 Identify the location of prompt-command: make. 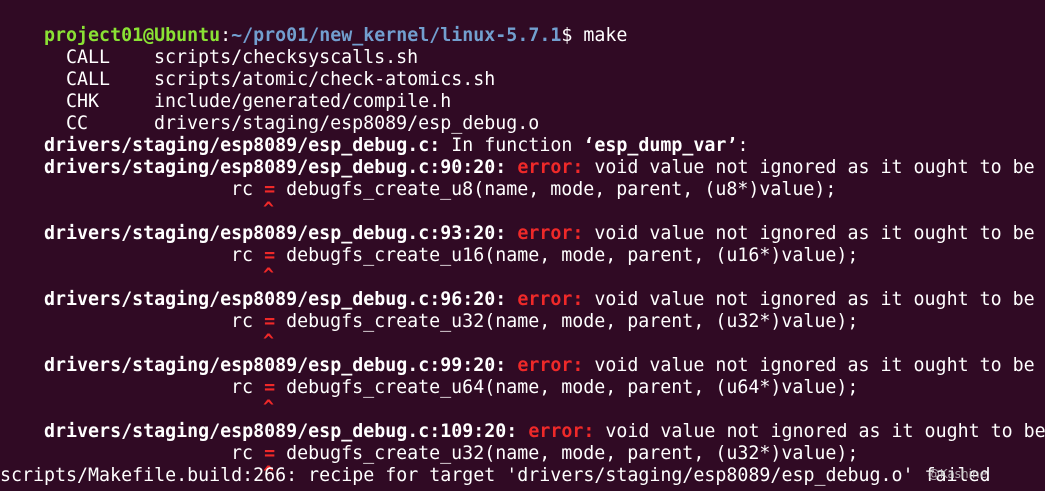
(605, 35).